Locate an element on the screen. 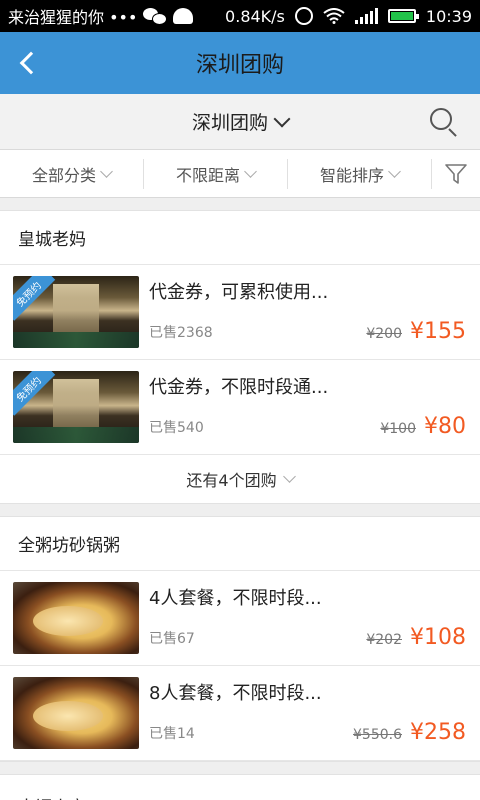 This screenshot has height=800, width=480. deal-item: 免预约 代金券，不限时段通... 已售540 ¥100 ¥80 is located at coordinates (240, 407).